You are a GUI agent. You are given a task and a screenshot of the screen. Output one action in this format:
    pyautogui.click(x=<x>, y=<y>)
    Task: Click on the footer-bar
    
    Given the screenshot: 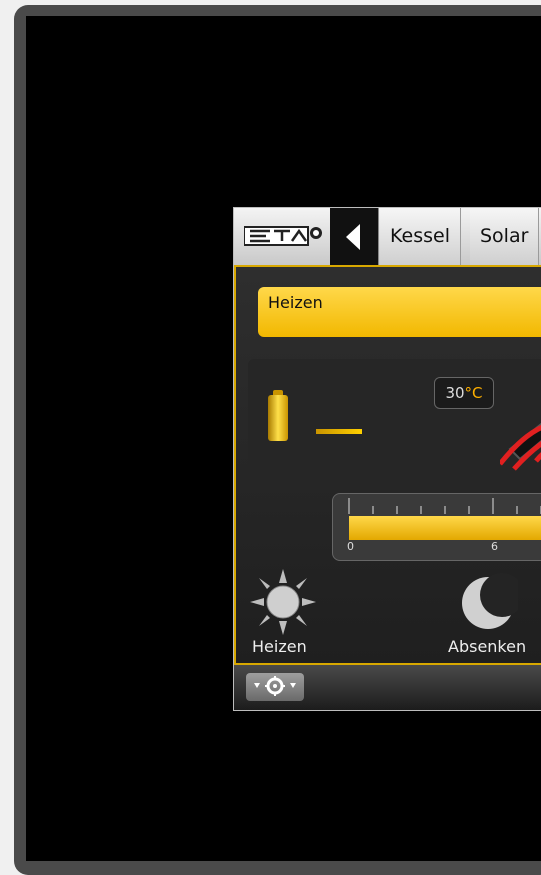 What is the action you would take?
    pyautogui.click(x=387, y=686)
    